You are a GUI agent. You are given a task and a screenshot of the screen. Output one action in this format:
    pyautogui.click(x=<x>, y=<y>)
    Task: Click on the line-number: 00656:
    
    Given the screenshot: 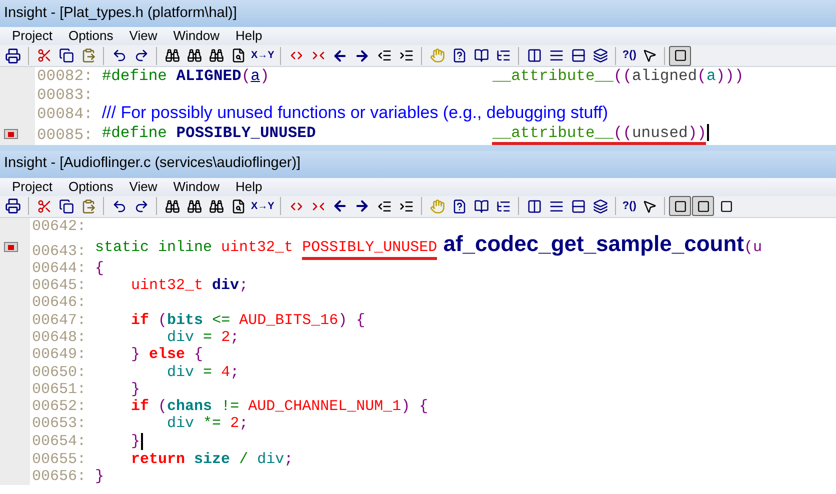 What is the action you would take?
    pyautogui.click(x=59, y=477)
    